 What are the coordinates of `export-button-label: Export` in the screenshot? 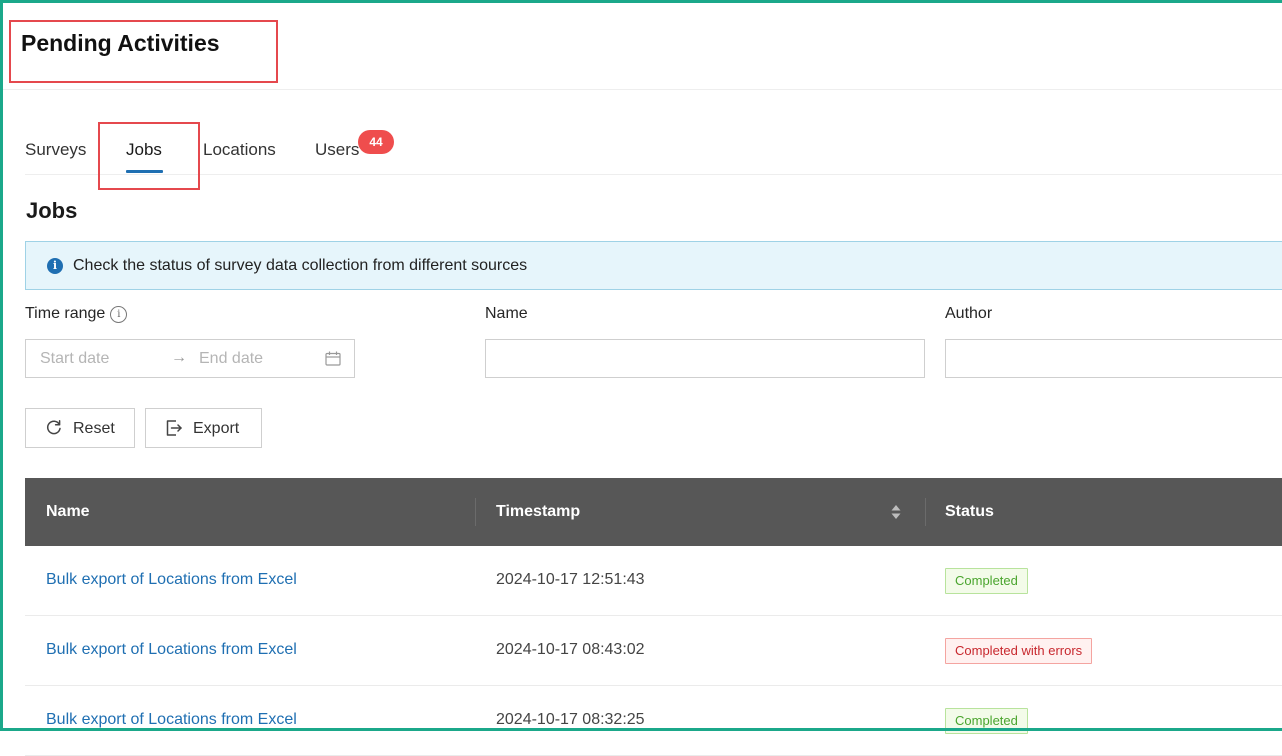 It's located at (216, 428).